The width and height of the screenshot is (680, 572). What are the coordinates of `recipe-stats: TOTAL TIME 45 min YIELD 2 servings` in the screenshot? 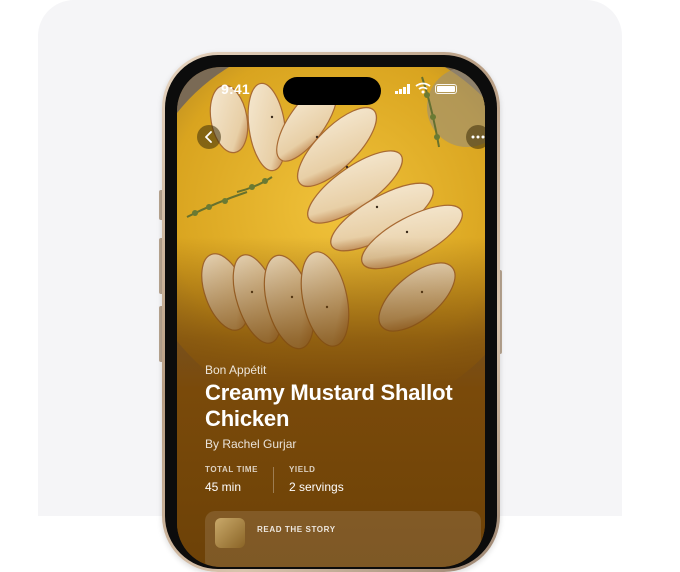 It's located at (335, 481).